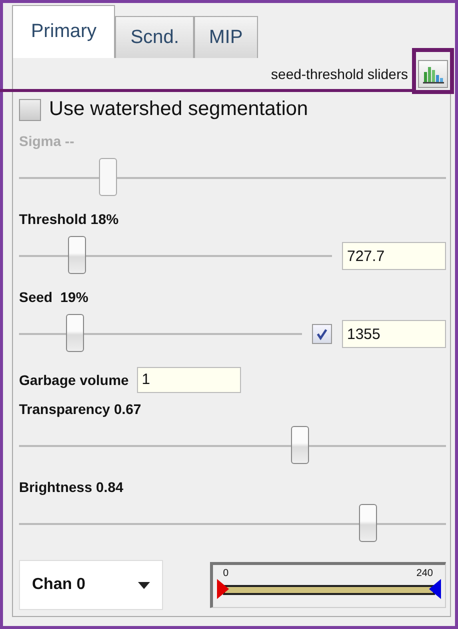 The width and height of the screenshot is (458, 629). I want to click on slider-label: Seed 19%, so click(54, 297).